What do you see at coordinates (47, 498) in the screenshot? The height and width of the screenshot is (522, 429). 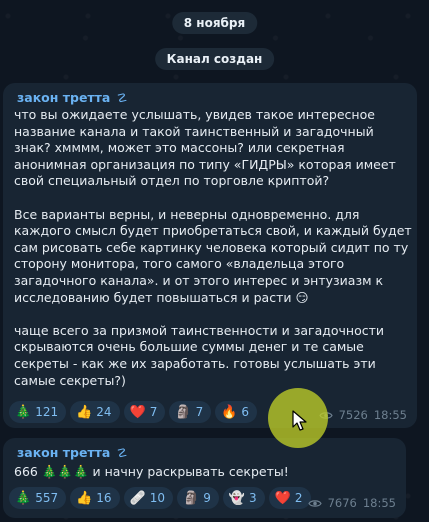 I see `reaction-count: 557` at bounding box center [47, 498].